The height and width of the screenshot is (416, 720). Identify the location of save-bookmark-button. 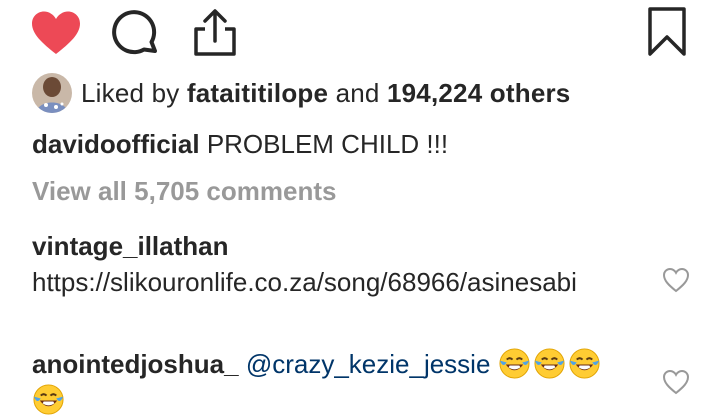
(667, 32).